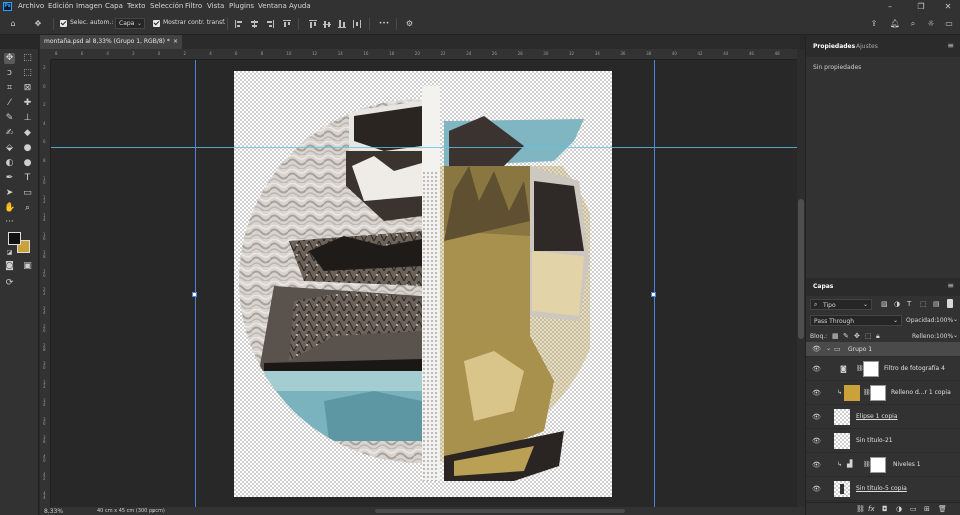 Image resolution: width=960 pixels, height=515 pixels. What do you see at coordinates (9, 266) in the screenshot?
I see `quick-mask-icon: ◙` at bounding box center [9, 266].